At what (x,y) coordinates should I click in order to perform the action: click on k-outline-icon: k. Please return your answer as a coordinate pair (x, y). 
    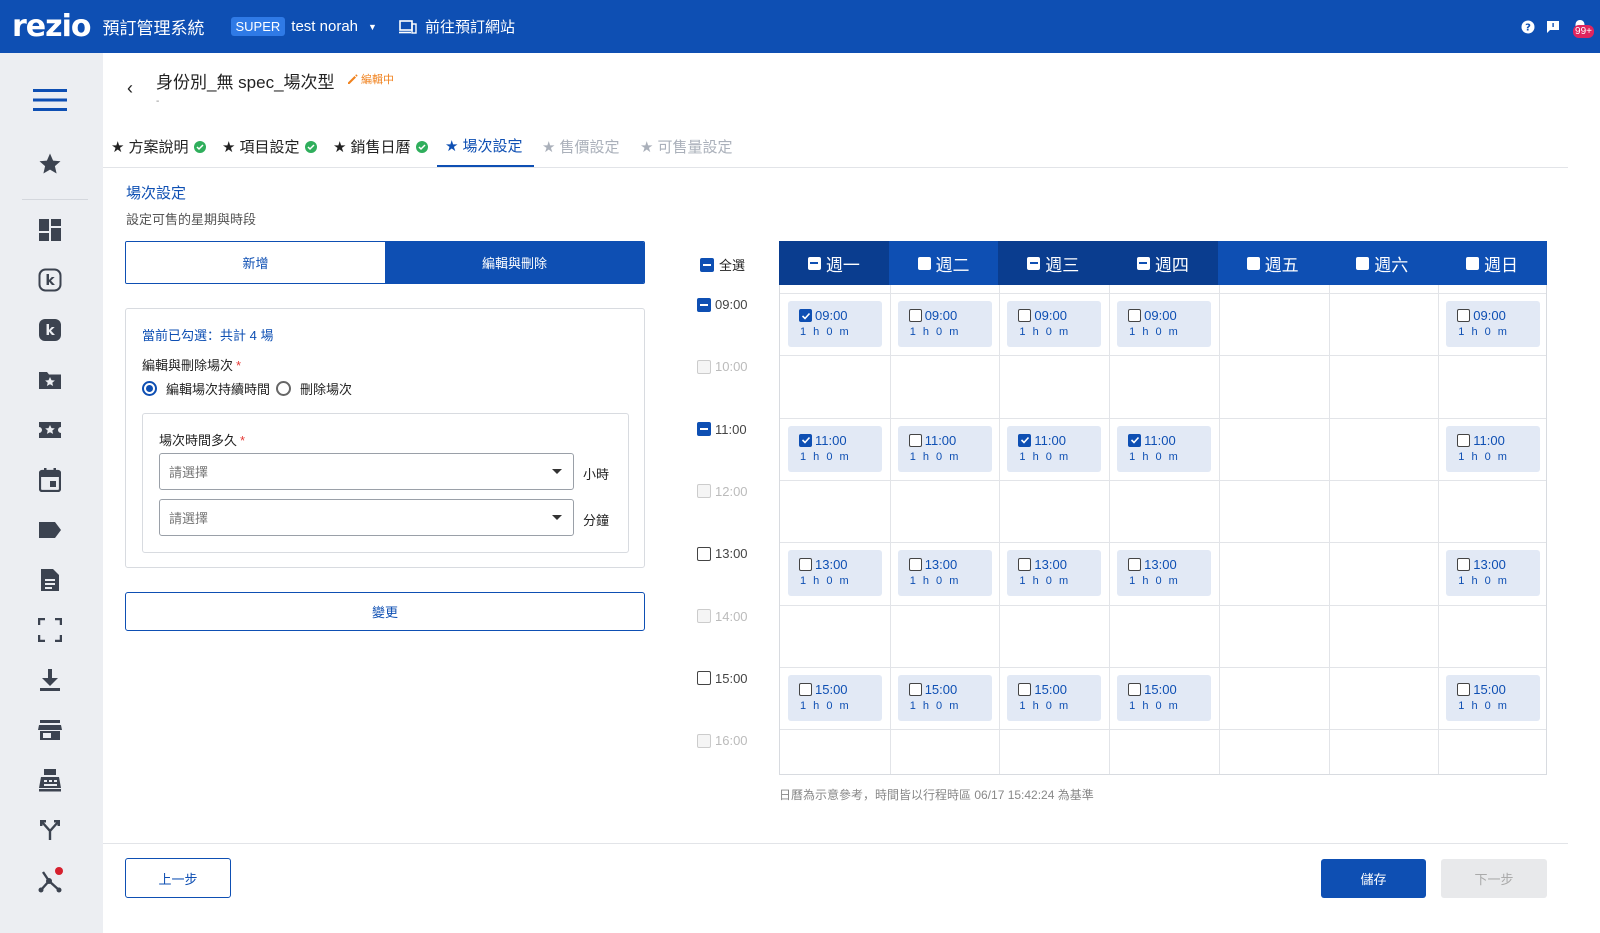
    Looking at the image, I should click on (50, 280).